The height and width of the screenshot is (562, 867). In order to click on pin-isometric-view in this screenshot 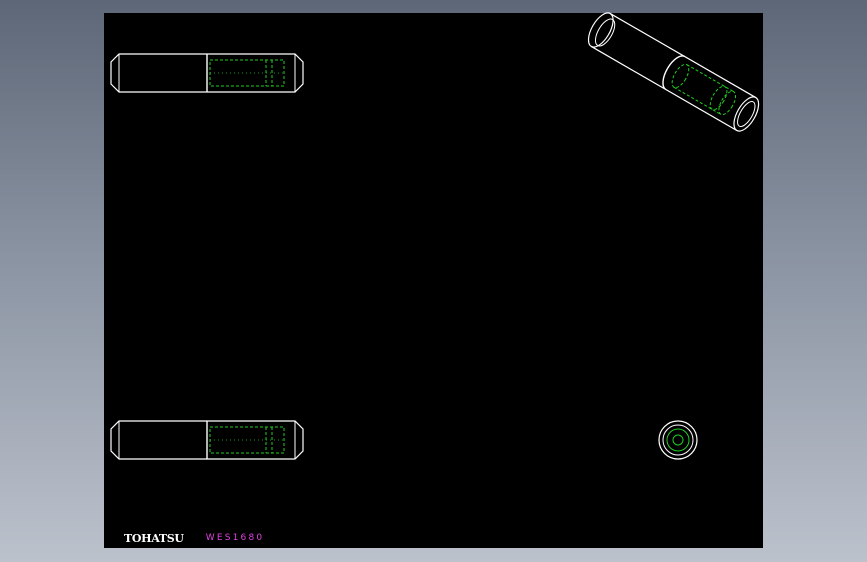, I will do `click(673, 72)`.